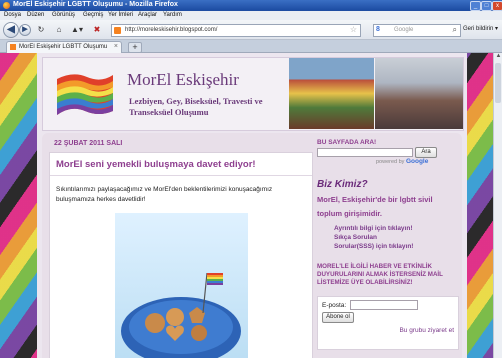  What do you see at coordinates (384, 305) in the screenshot?
I see `email-field` at bounding box center [384, 305].